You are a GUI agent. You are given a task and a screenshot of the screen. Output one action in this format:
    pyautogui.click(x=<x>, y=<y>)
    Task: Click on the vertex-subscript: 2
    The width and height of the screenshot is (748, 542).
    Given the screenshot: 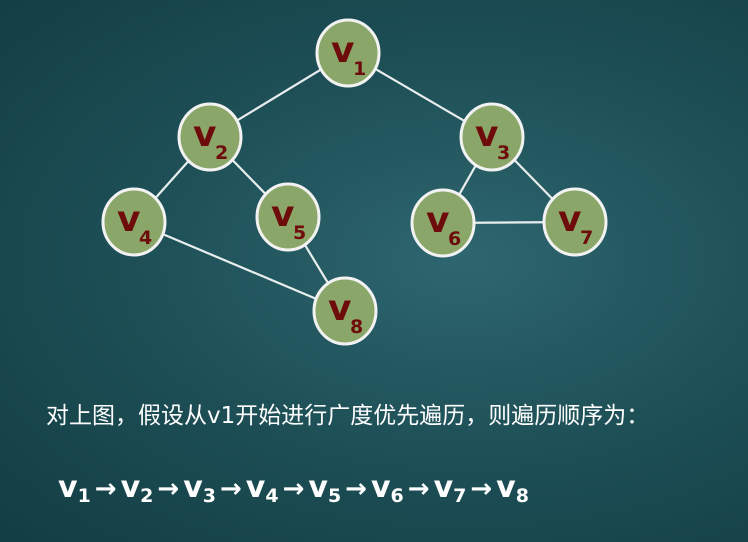 What is the action you would take?
    pyautogui.click(x=147, y=496)
    